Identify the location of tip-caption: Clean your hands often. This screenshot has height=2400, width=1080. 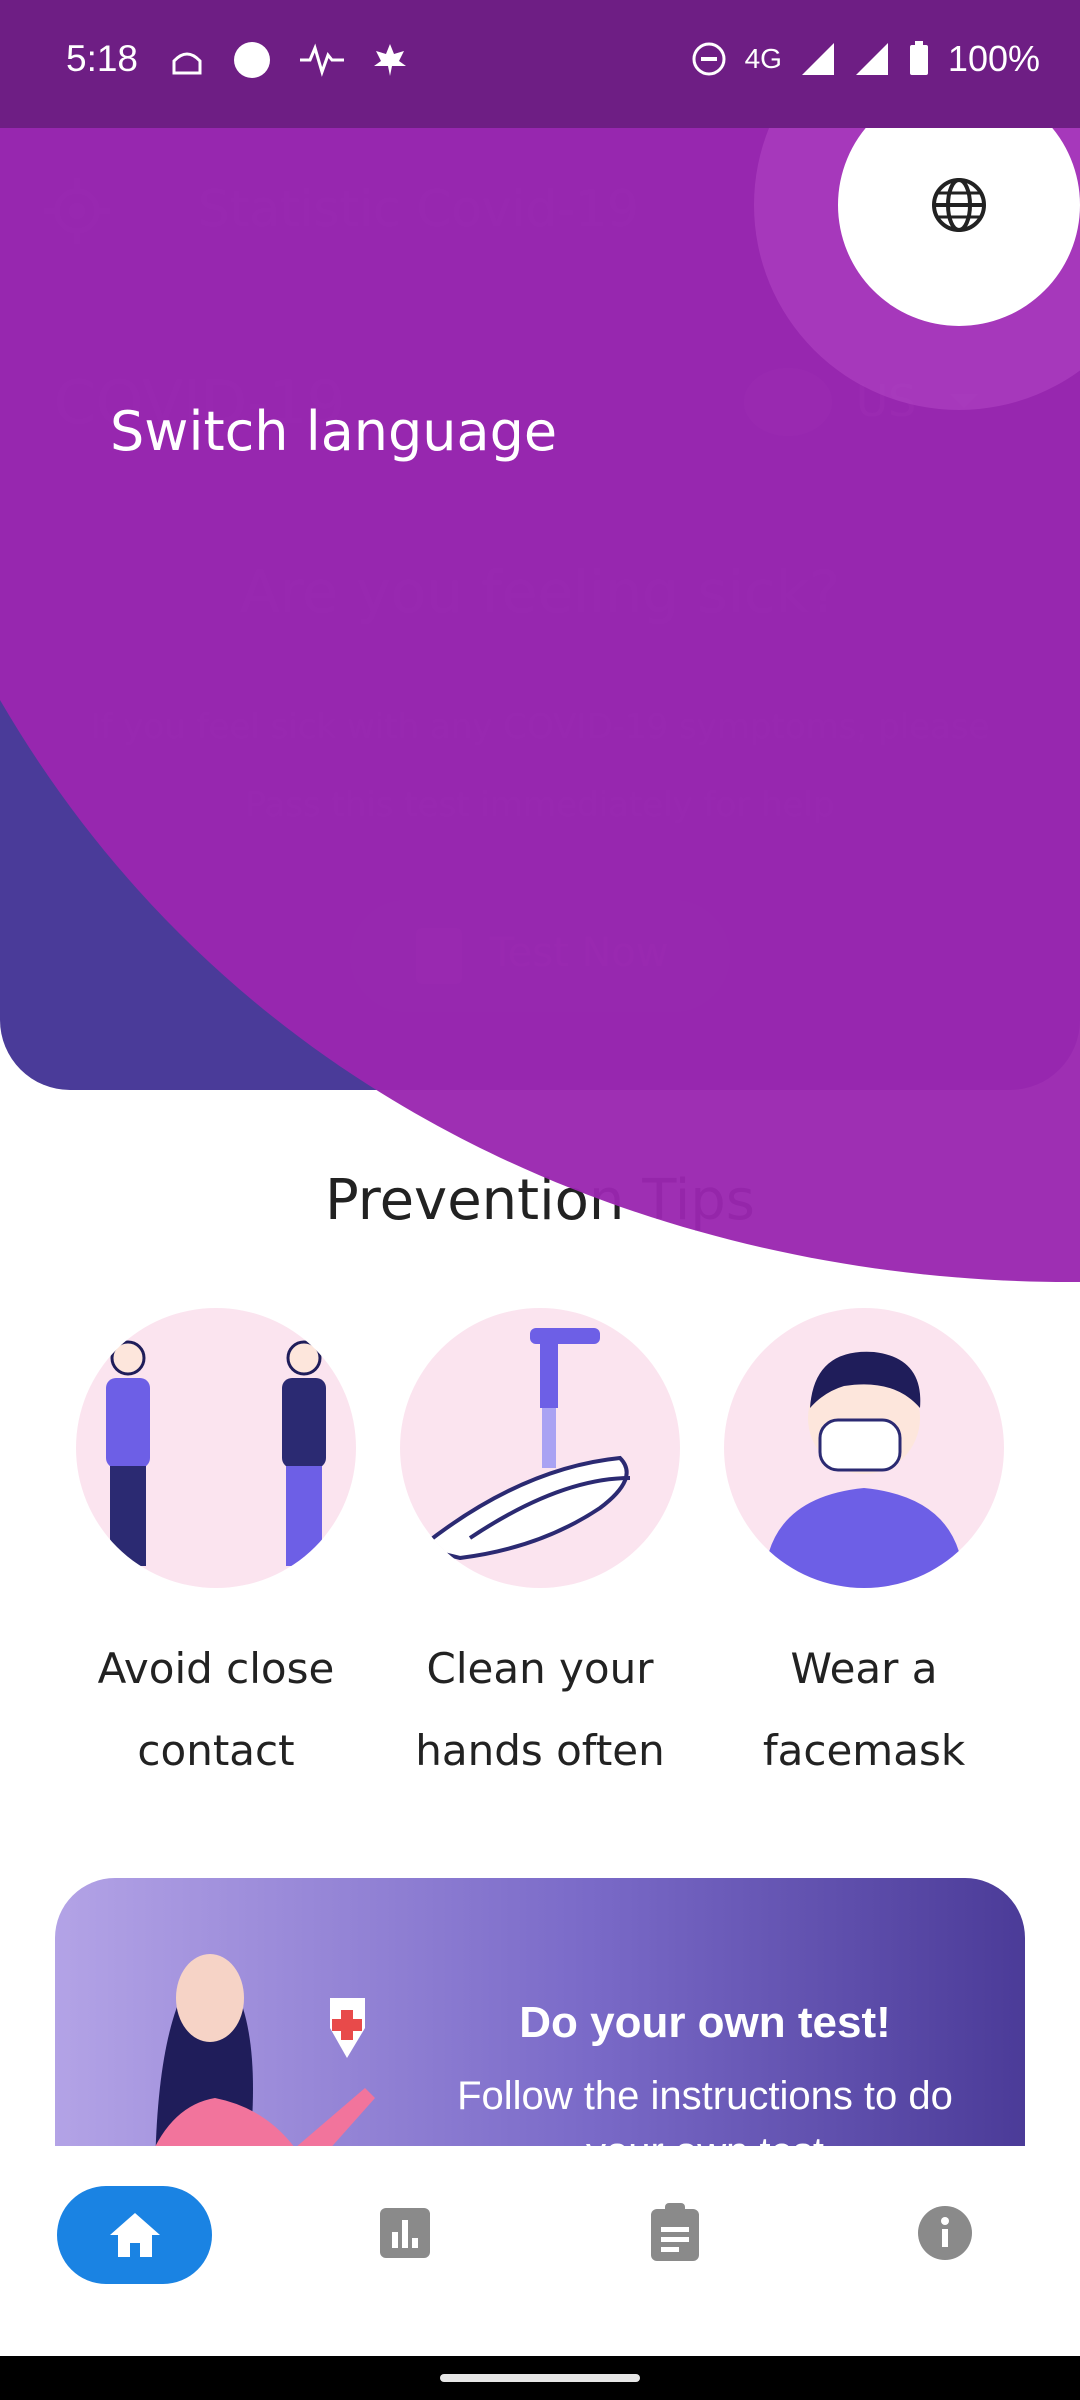
(540, 1709).